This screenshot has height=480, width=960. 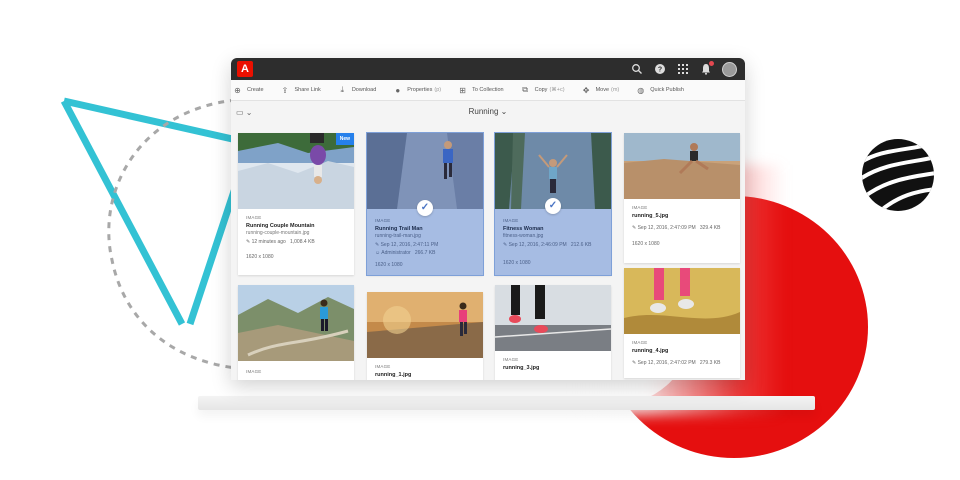 What do you see at coordinates (506, 403) in the screenshot?
I see `laptop-base` at bounding box center [506, 403].